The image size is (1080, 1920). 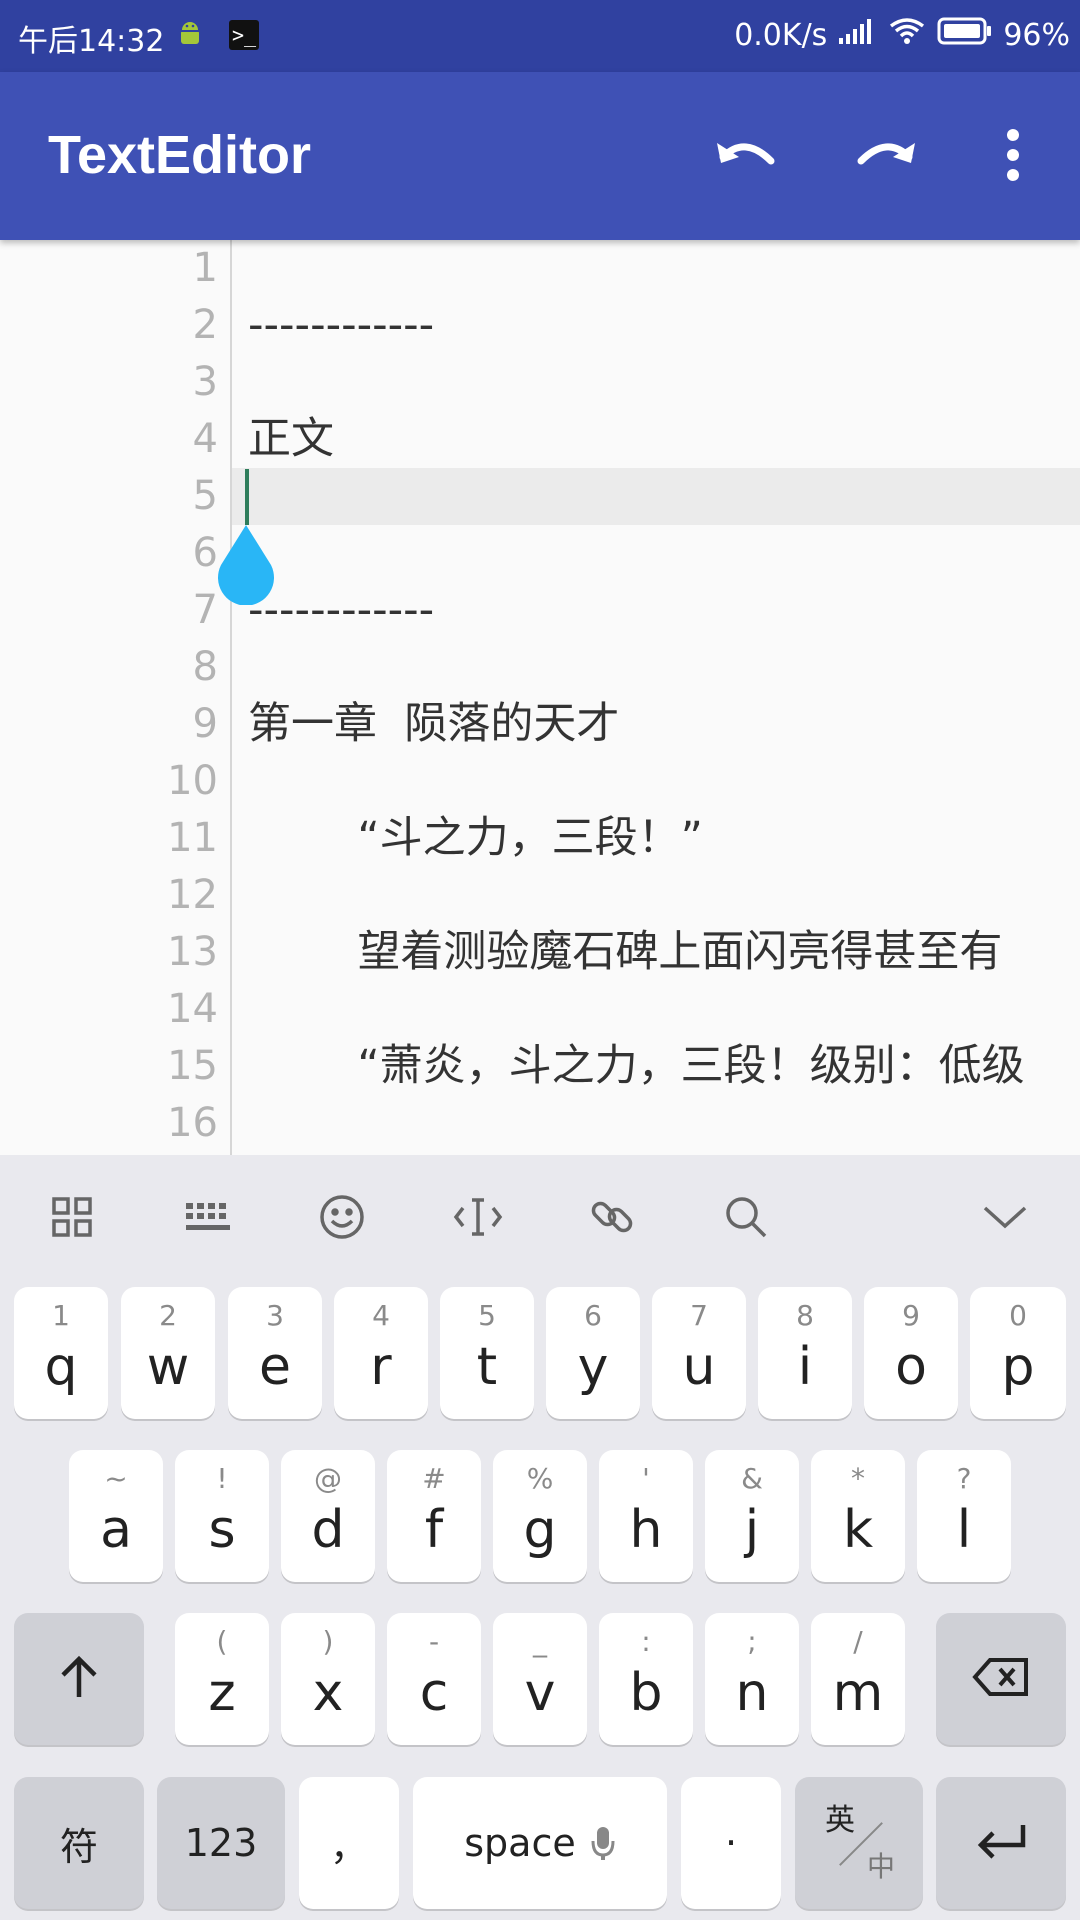 What do you see at coordinates (540, 1066) in the screenshot?
I see `editor-line: 15 “萧炎，斗之力，三段！级别：低级` at bounding box center [540, 1066].